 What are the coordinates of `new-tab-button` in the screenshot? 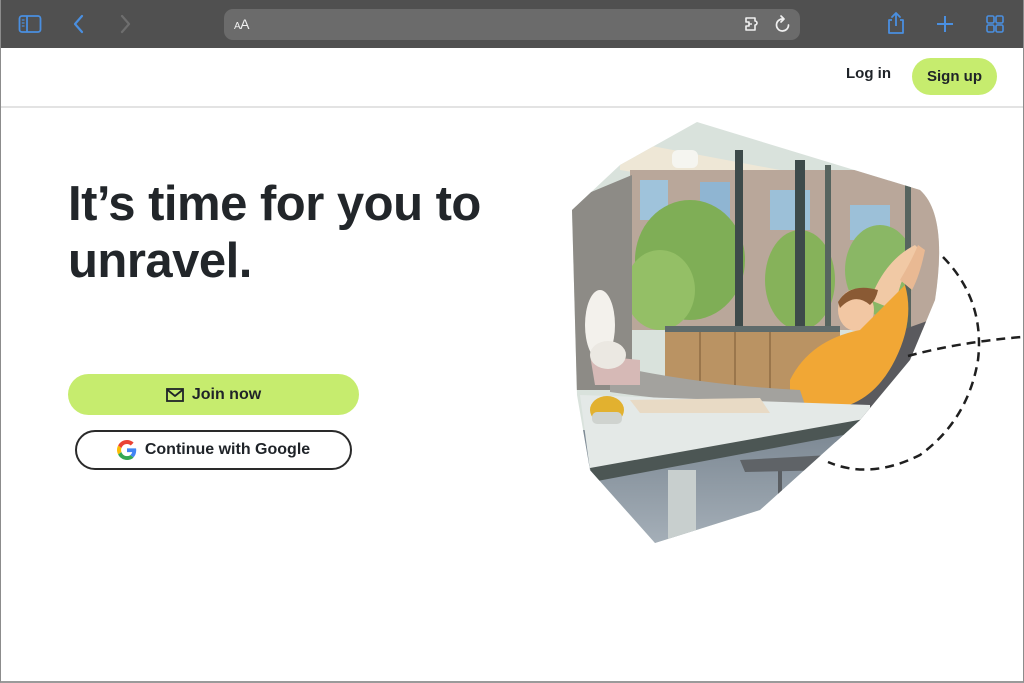 It's located at (945, 24).